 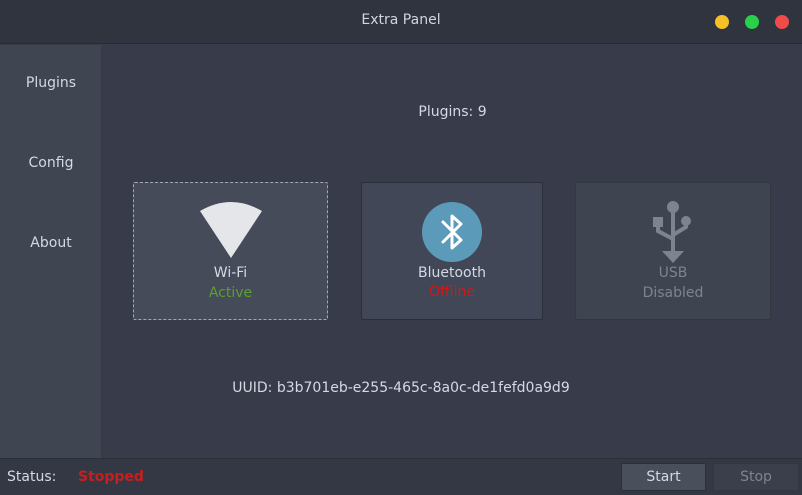 I want to click on wifi-name: Wi-Fi, so click(x=230, y=273).